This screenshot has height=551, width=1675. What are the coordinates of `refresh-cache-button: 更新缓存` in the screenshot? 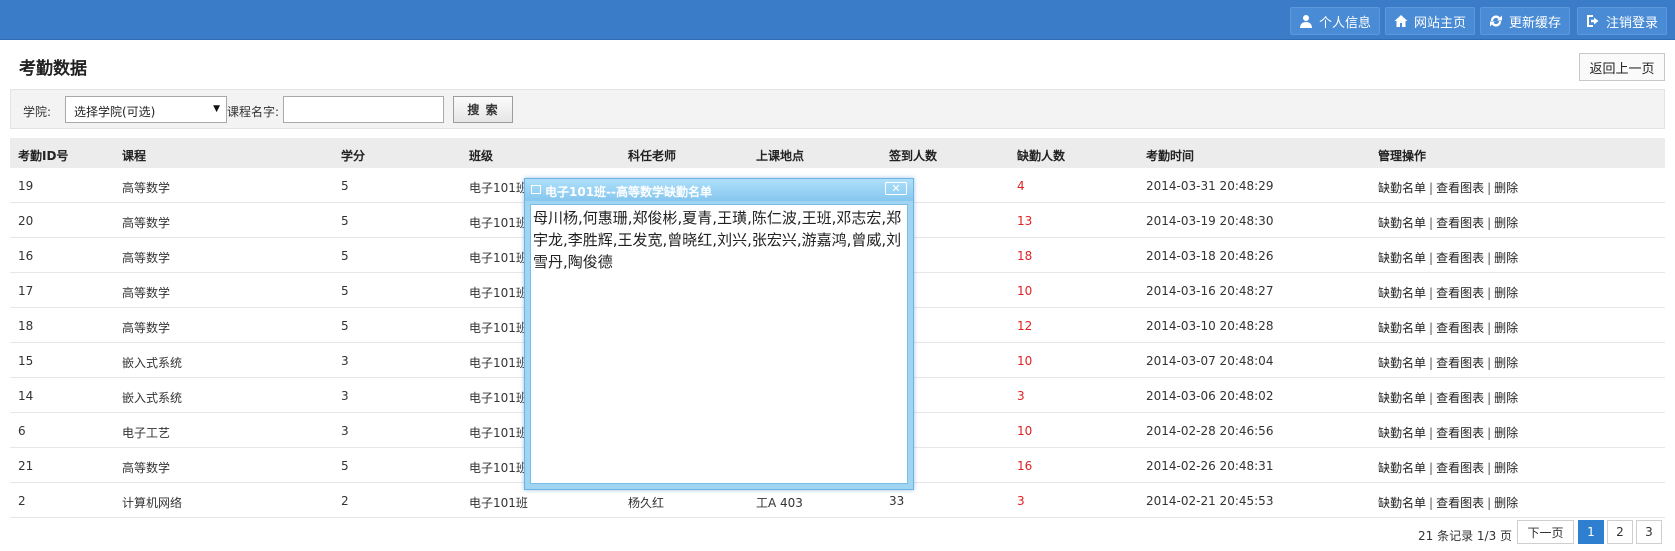 It's located at (1525, 21).